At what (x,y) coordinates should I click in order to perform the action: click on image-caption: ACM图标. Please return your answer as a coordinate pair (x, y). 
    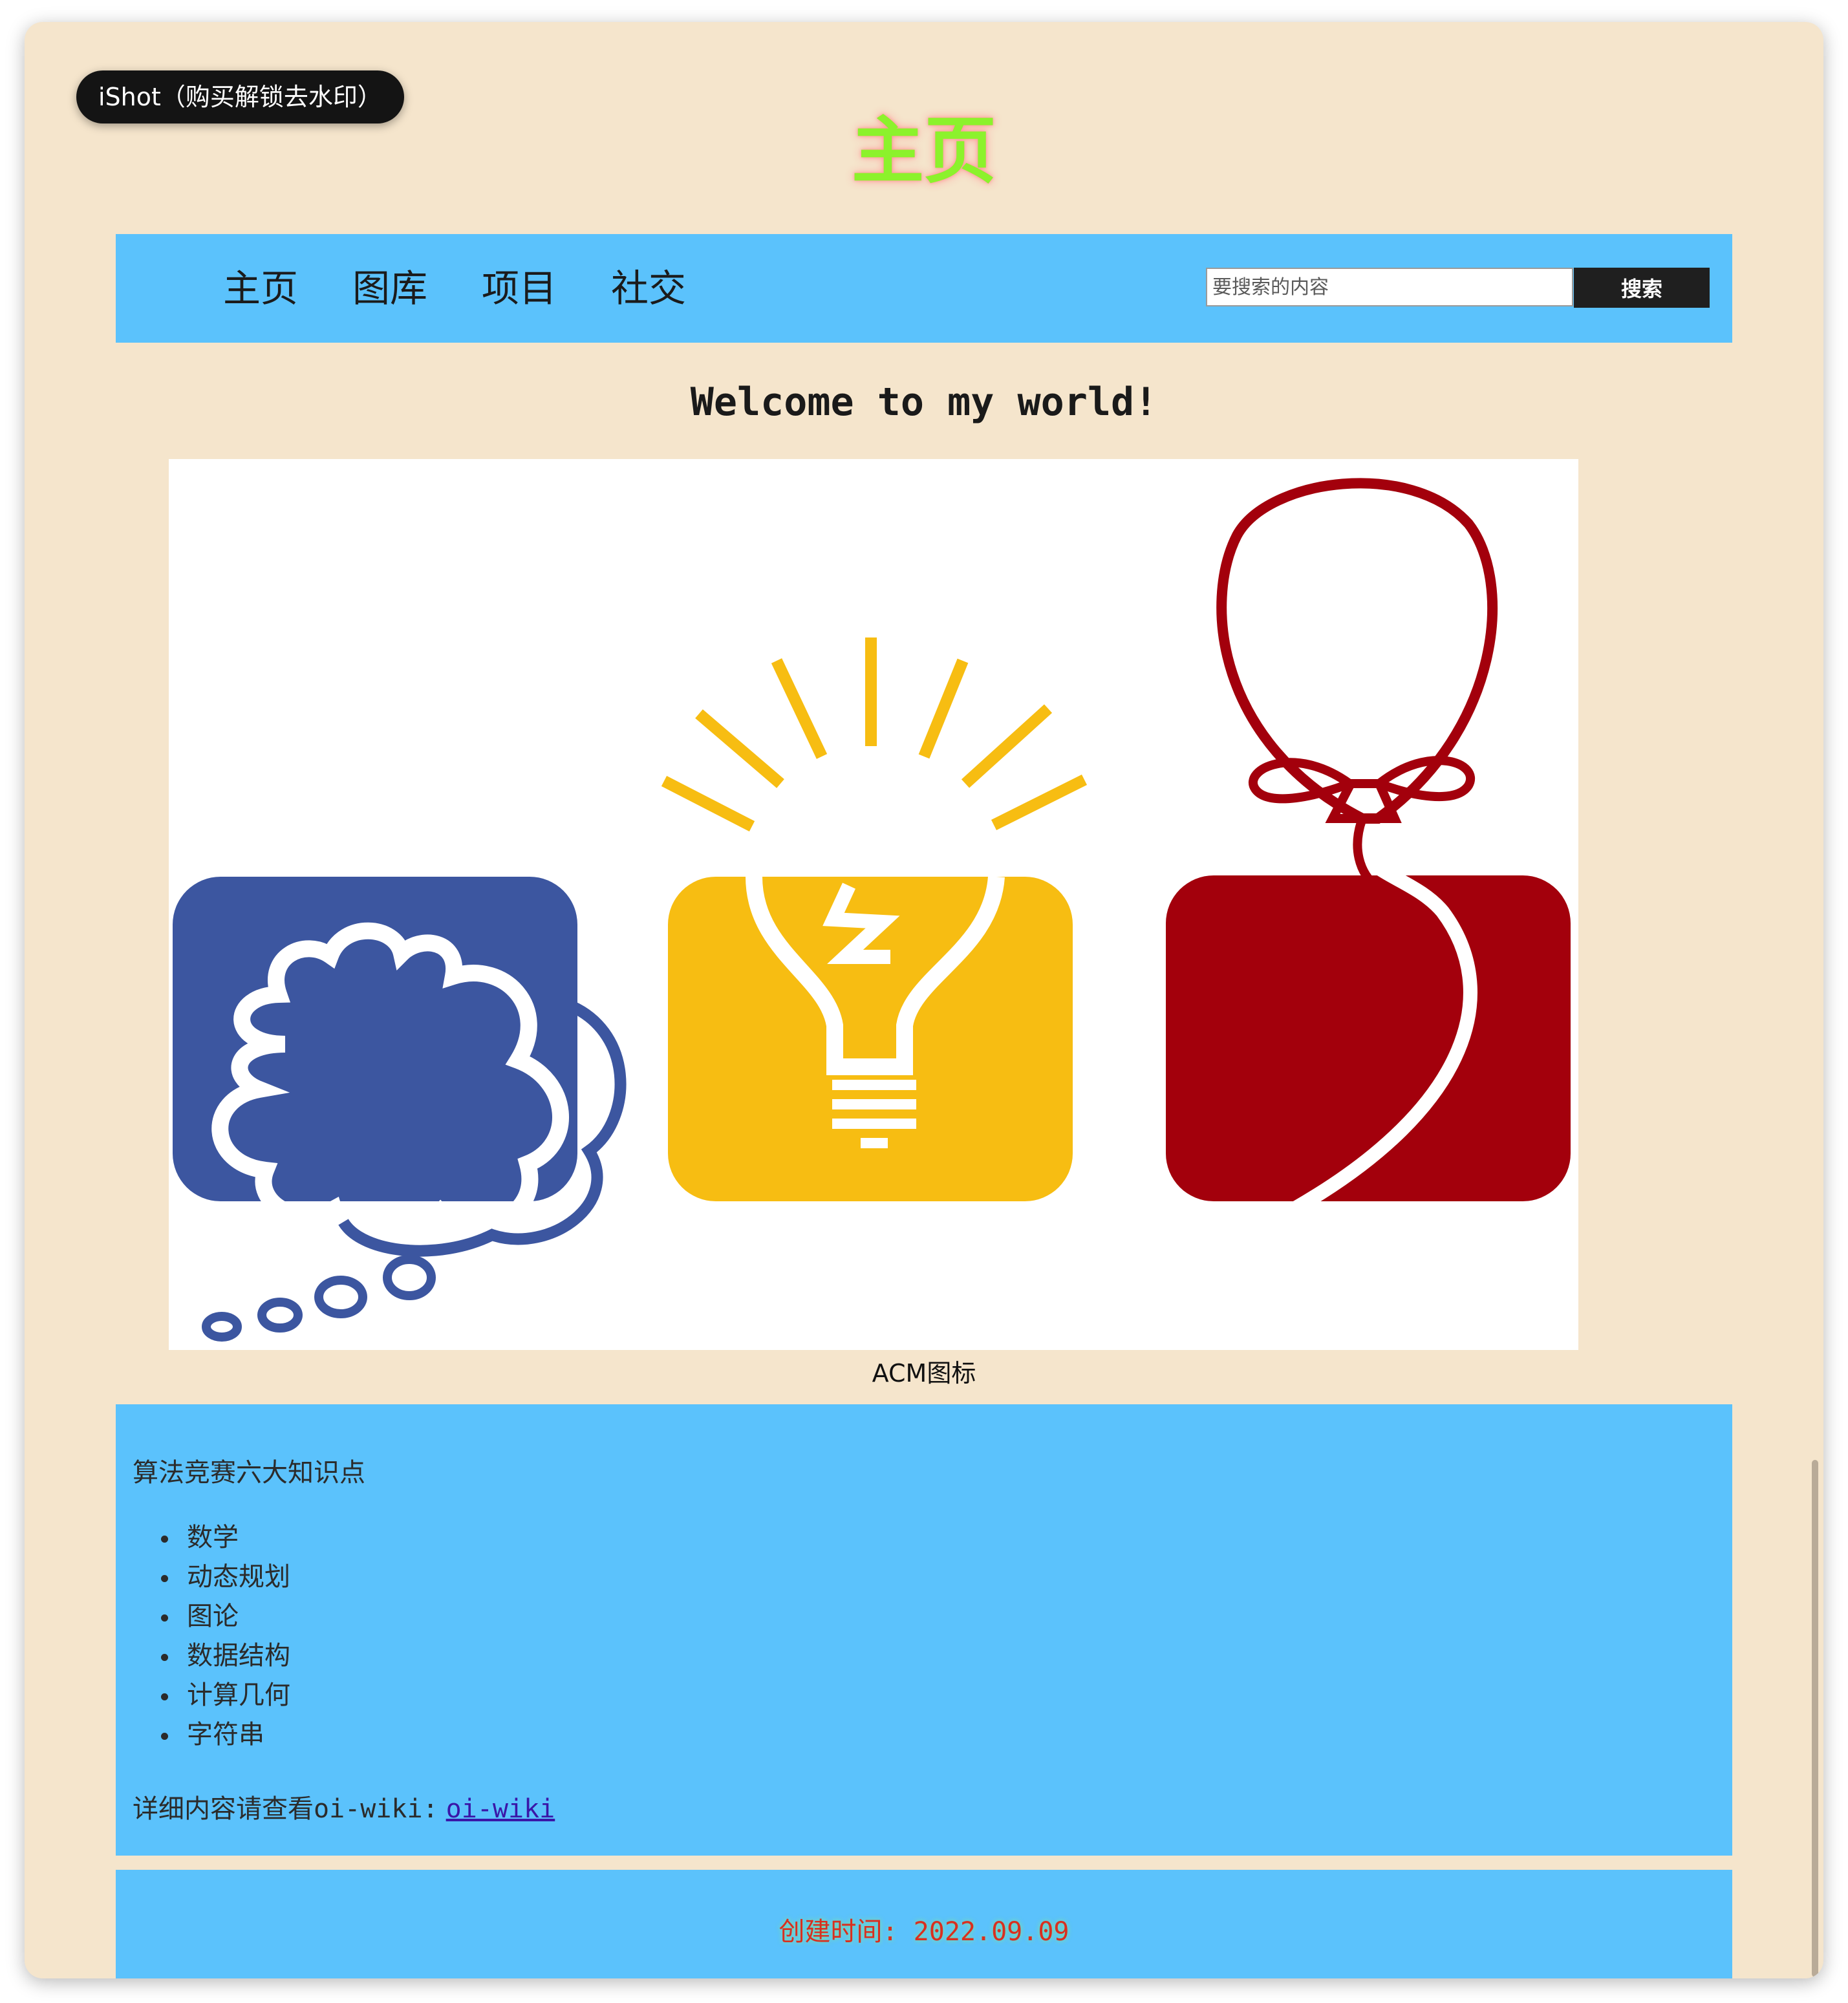
    Looking at the image, I should click on (924, 1373).